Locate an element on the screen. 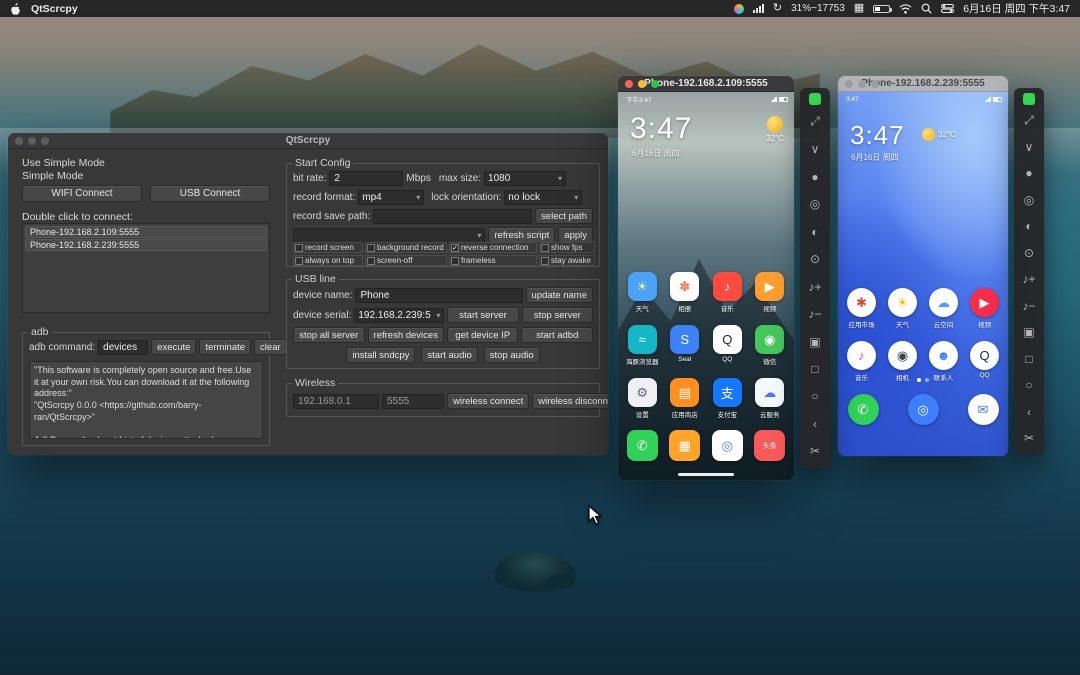 The width and height of the screenshot is (1080, 675). stop-server-button: stop server is located at coordinates (557, 315).